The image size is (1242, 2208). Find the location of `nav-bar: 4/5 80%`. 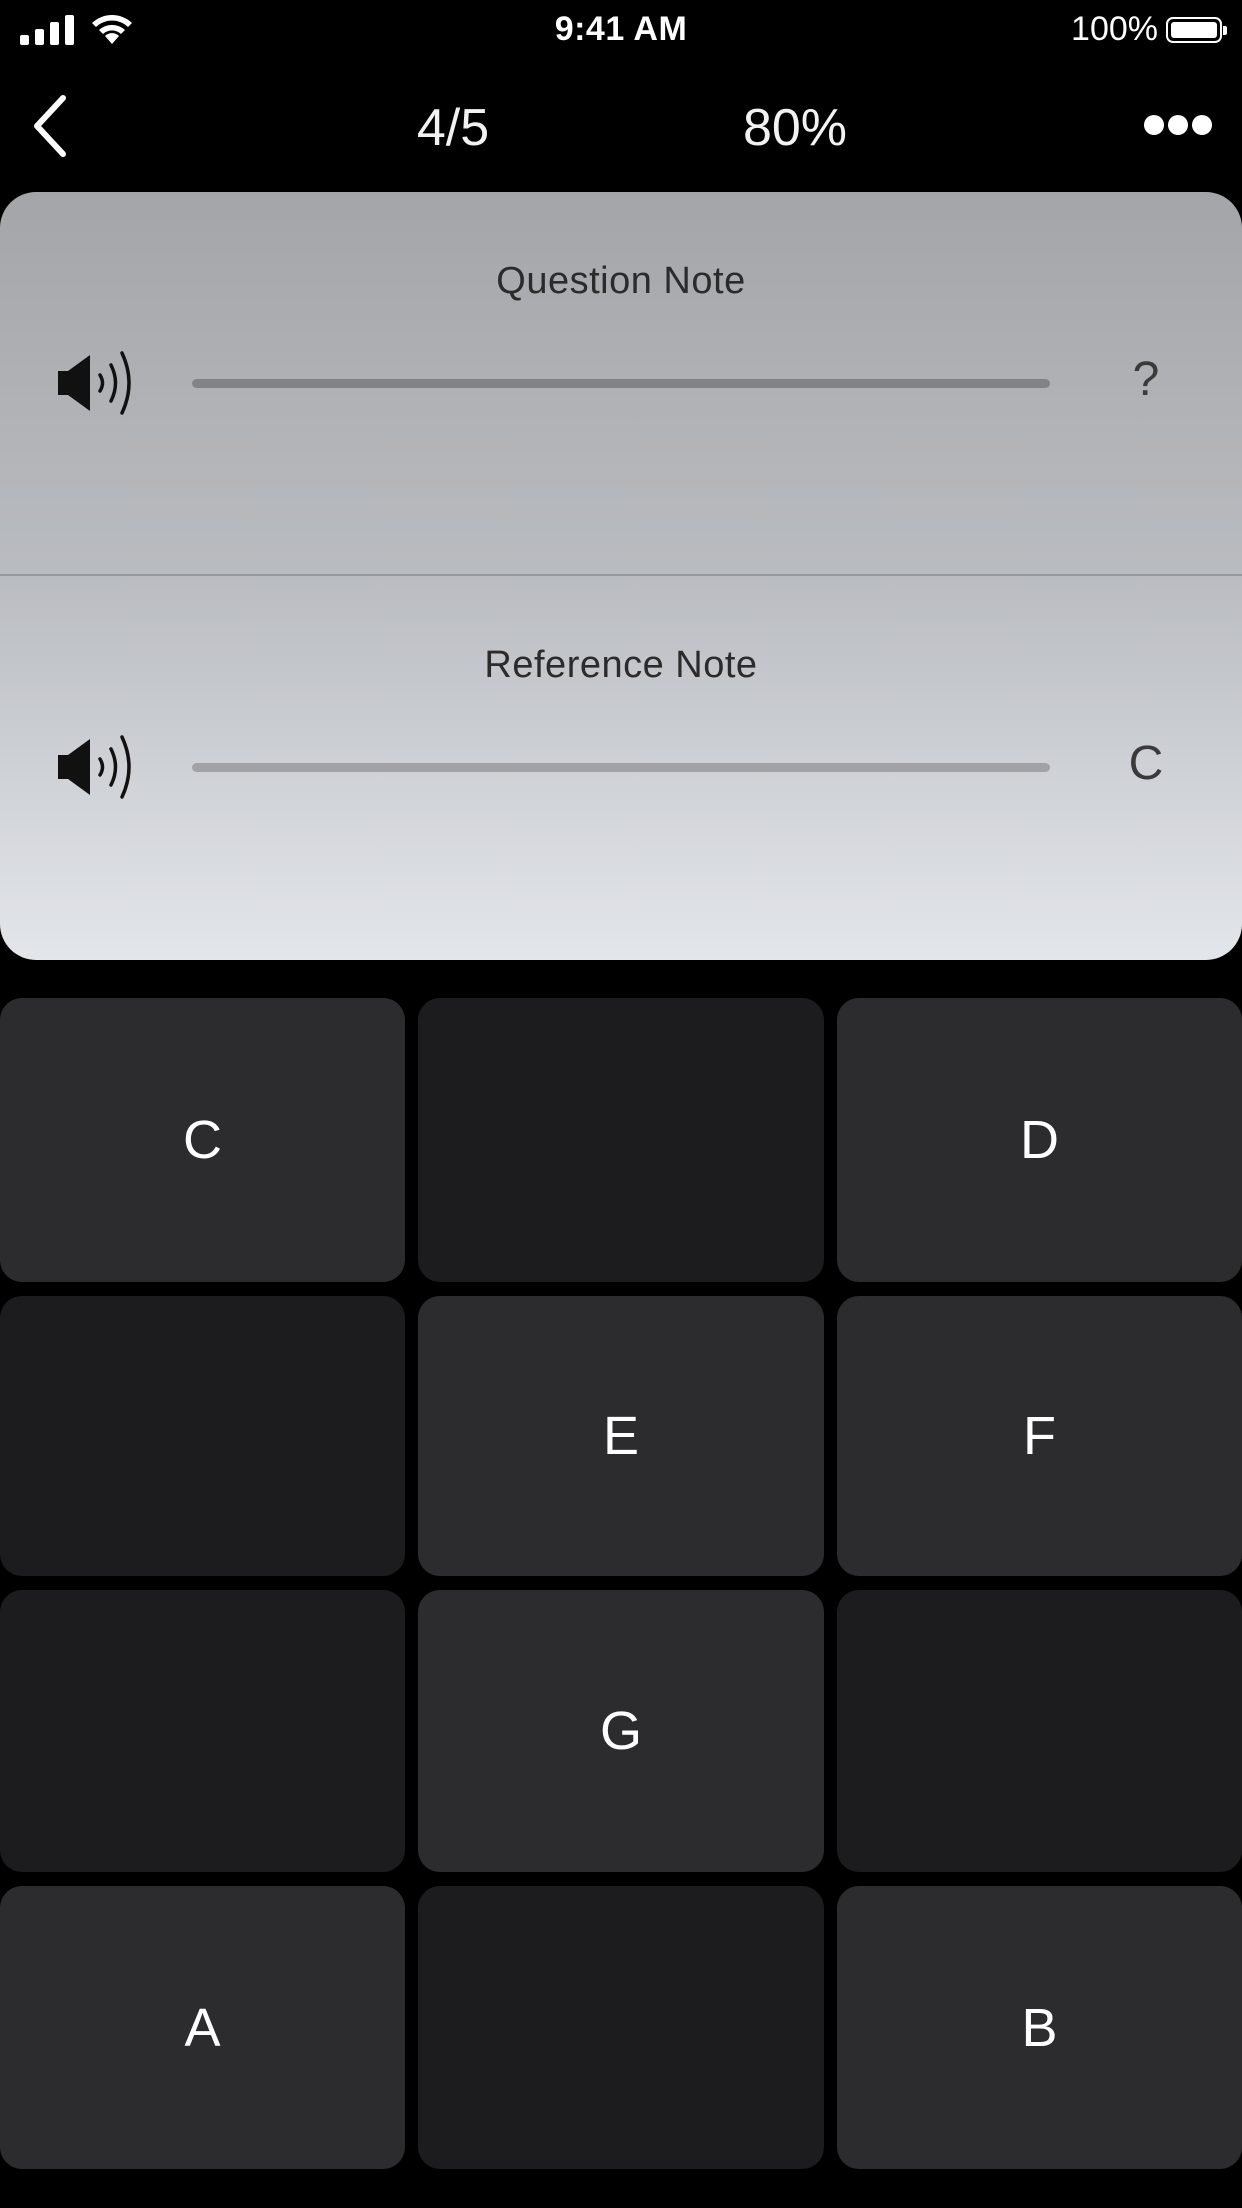

nav-bar: 4/5 80% is located at coordinates (621, 127).